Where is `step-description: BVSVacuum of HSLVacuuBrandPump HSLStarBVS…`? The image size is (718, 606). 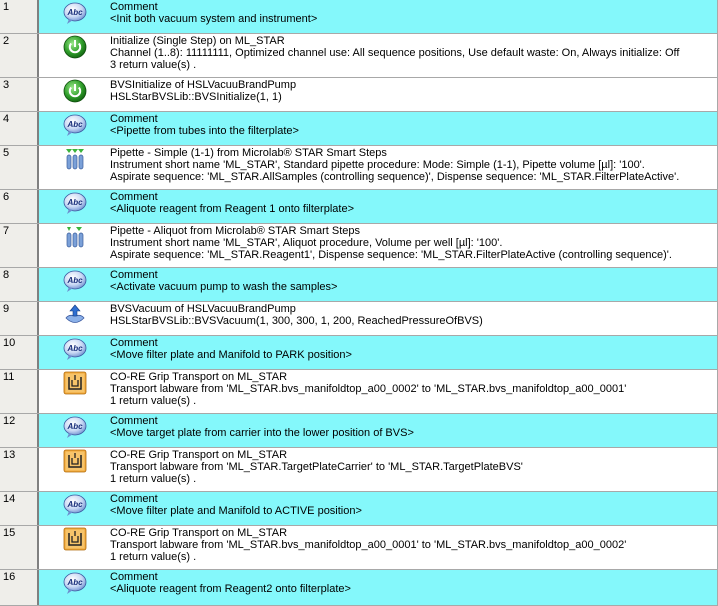 step-description: BVSVacuum of HSLVacuuBrandPump HSLStarBVS… is located at coordinates (413, 318).